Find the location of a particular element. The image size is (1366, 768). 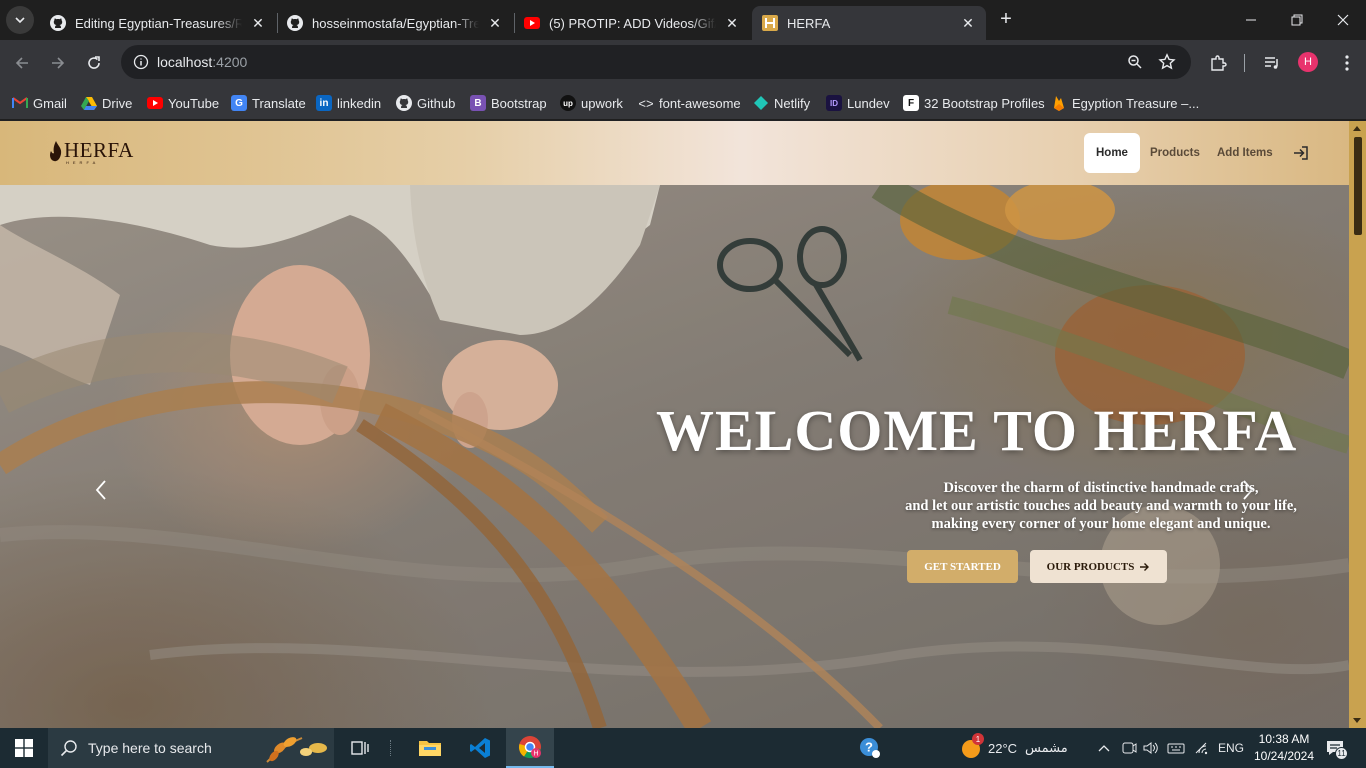

tab-title: (5) PROTIP: ADD Videos/Gif/Images is located at coordinates (632, 23).